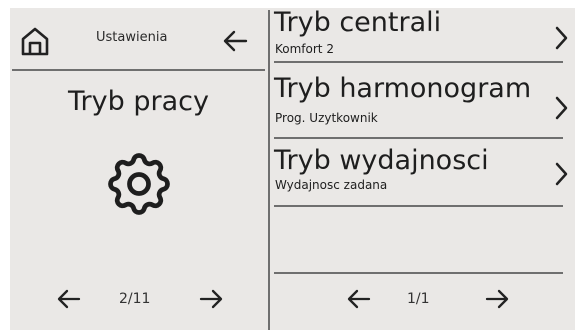 The width and height of the screenshot is (586, 336). I want to click on right-next-button, so click(497, 299).